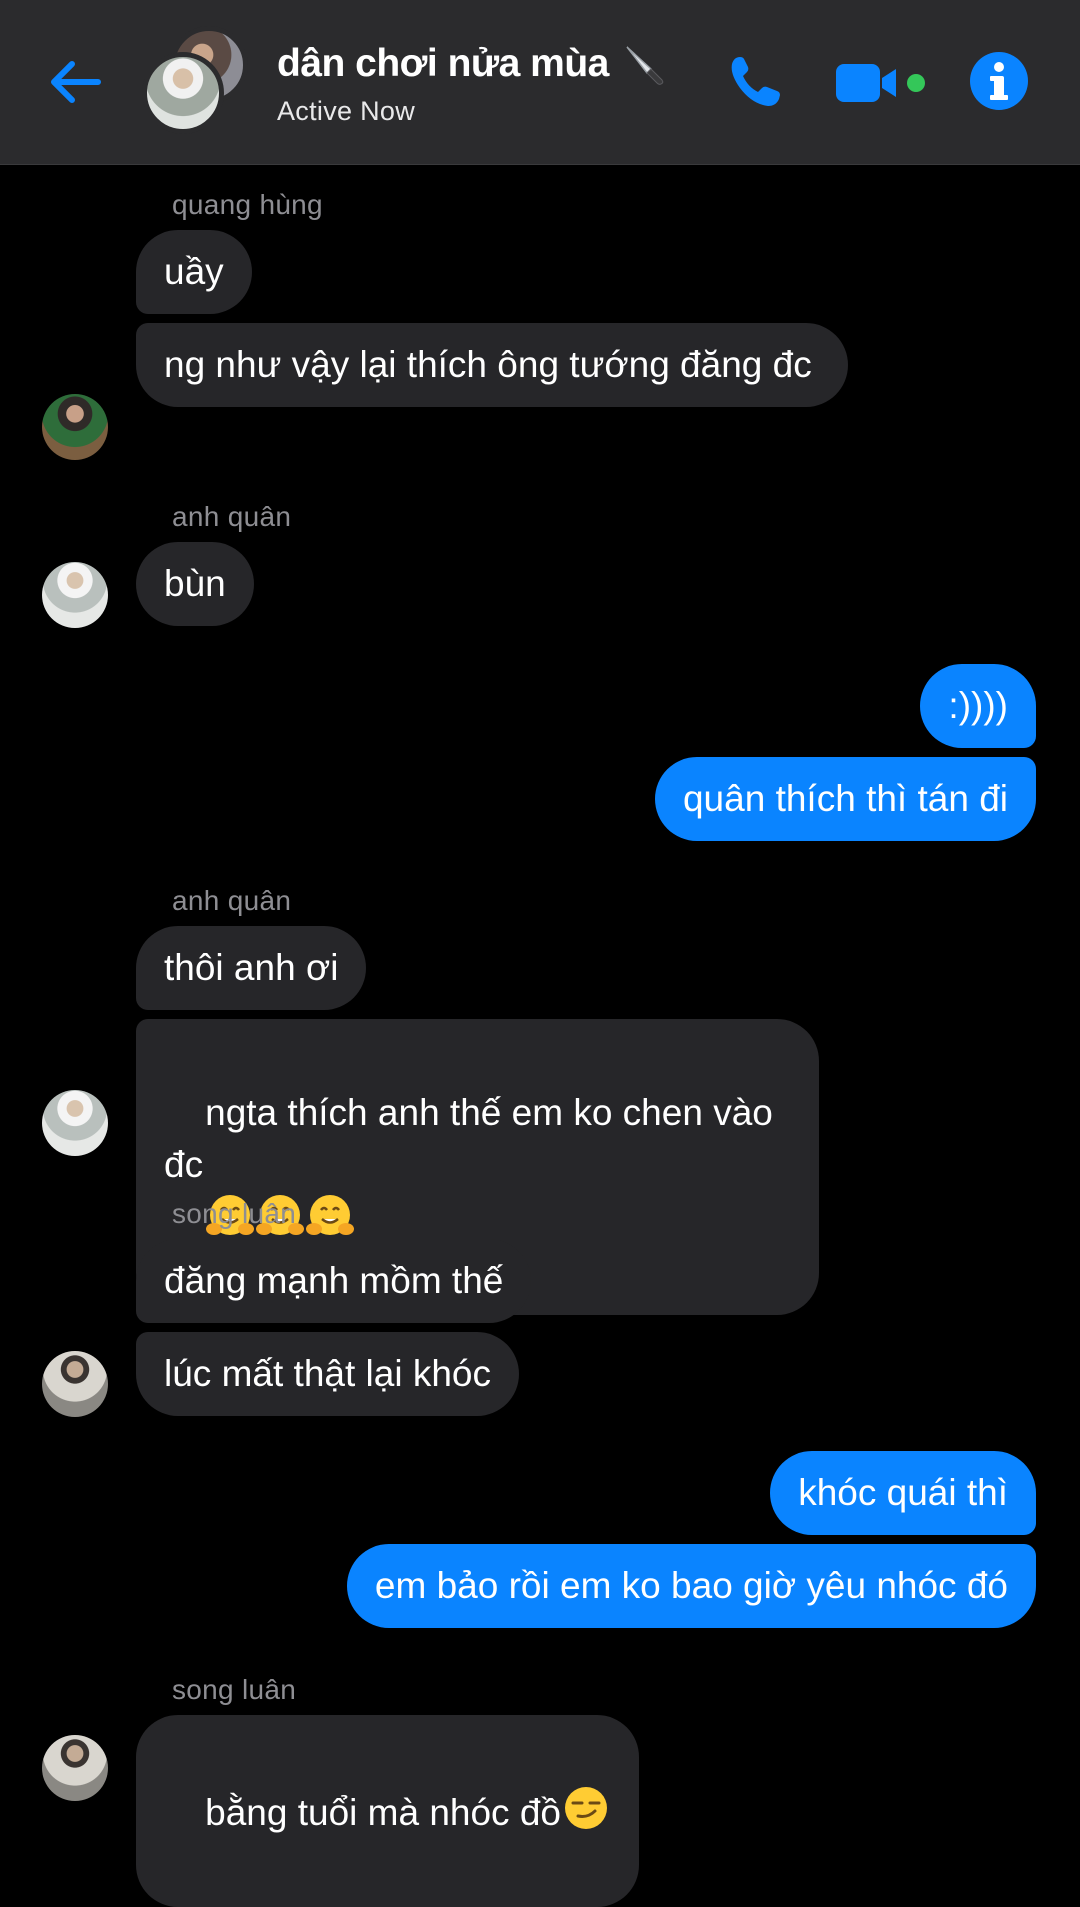  I want to click on message-text: bằng tuổi mà nhóc đồ, so click(383, 1812).